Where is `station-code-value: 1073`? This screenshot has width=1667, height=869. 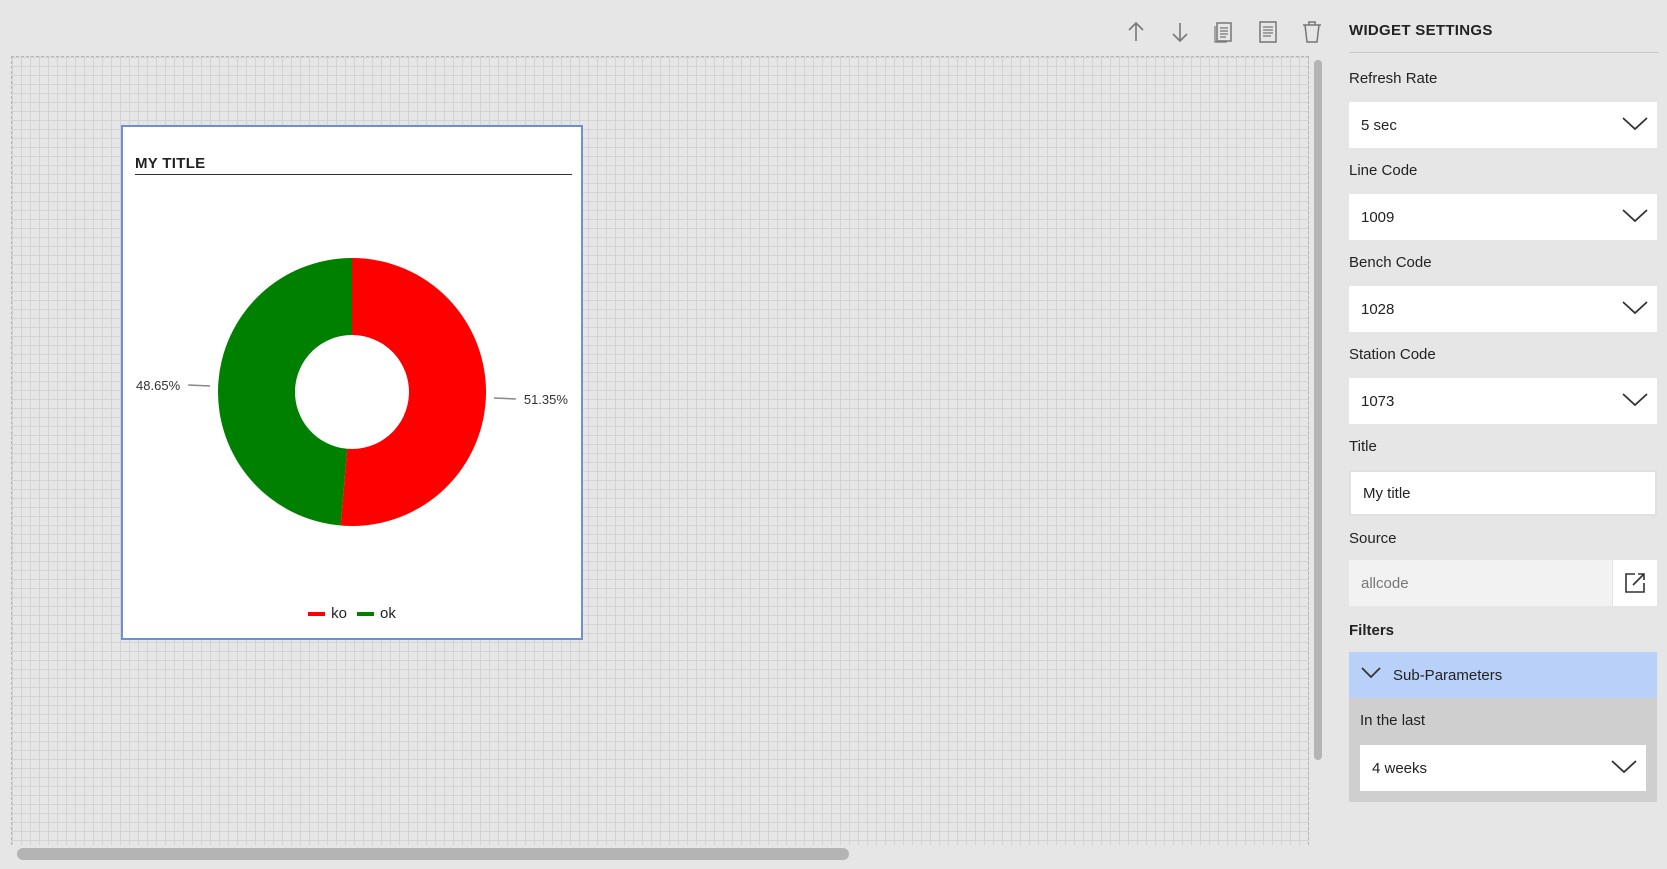
station-code-value: 1073 is located at coordinates (1378, 401).